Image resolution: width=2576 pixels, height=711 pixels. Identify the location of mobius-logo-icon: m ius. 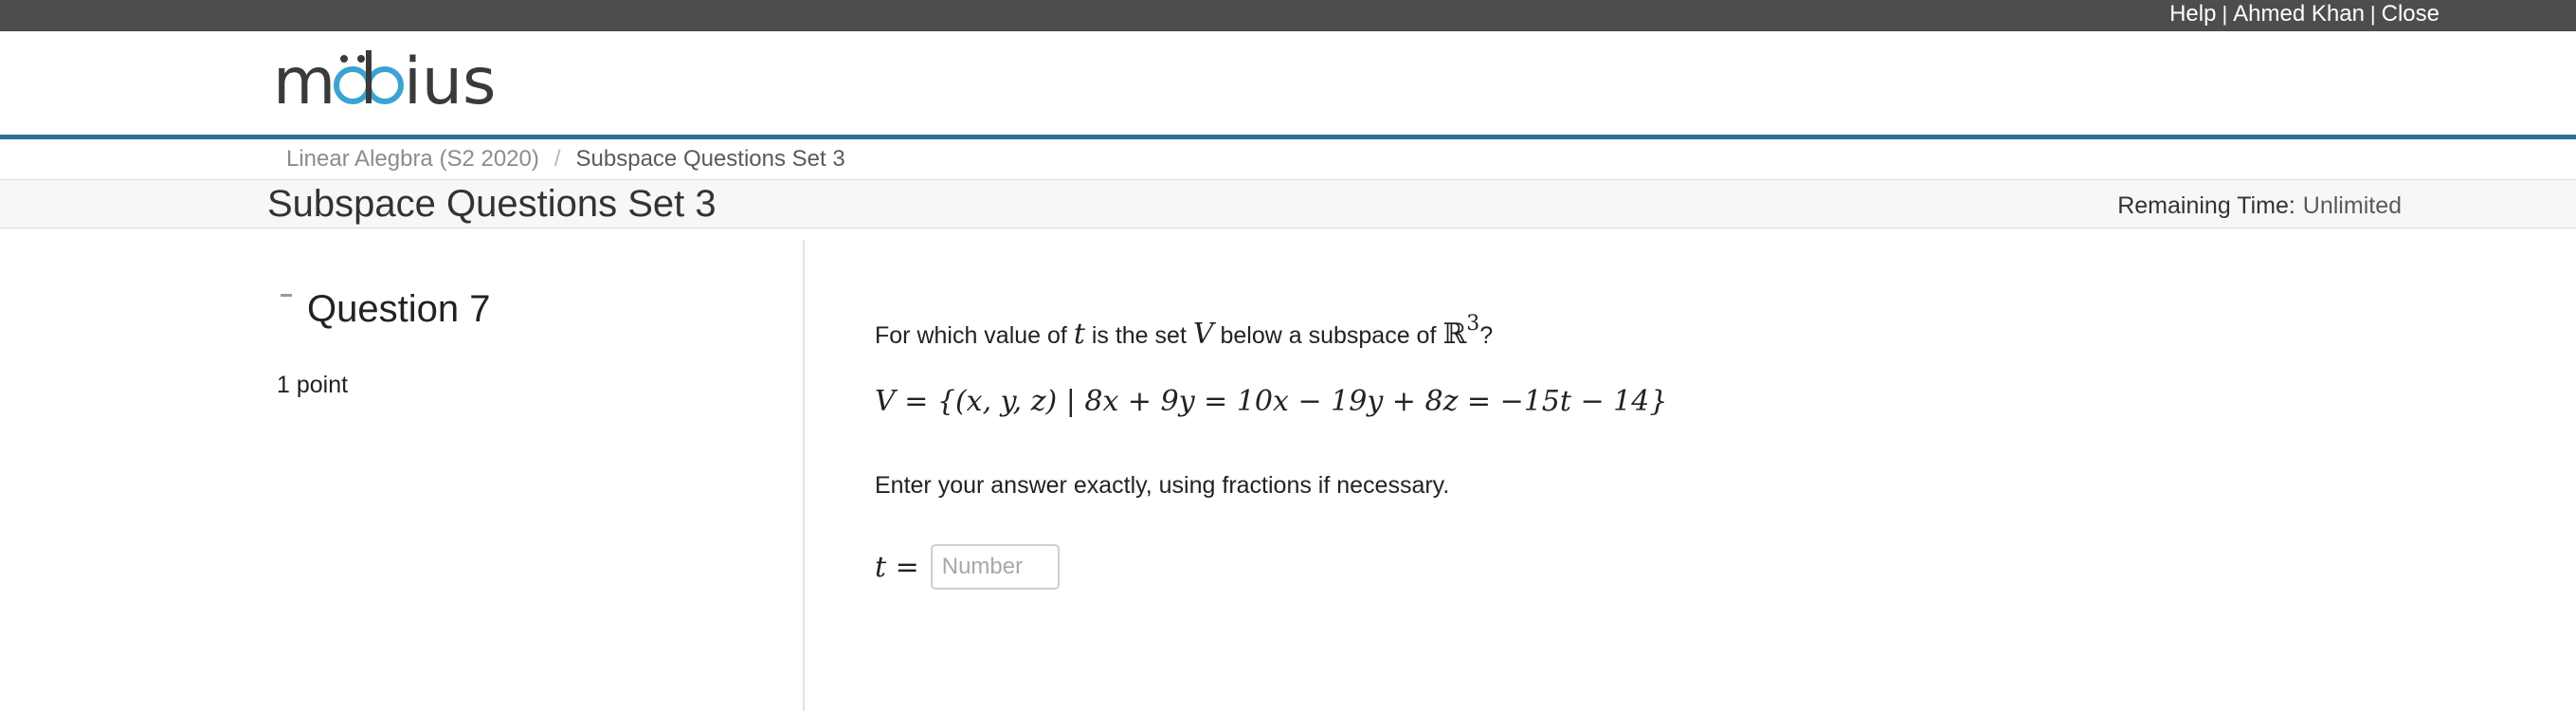
(384, 83).